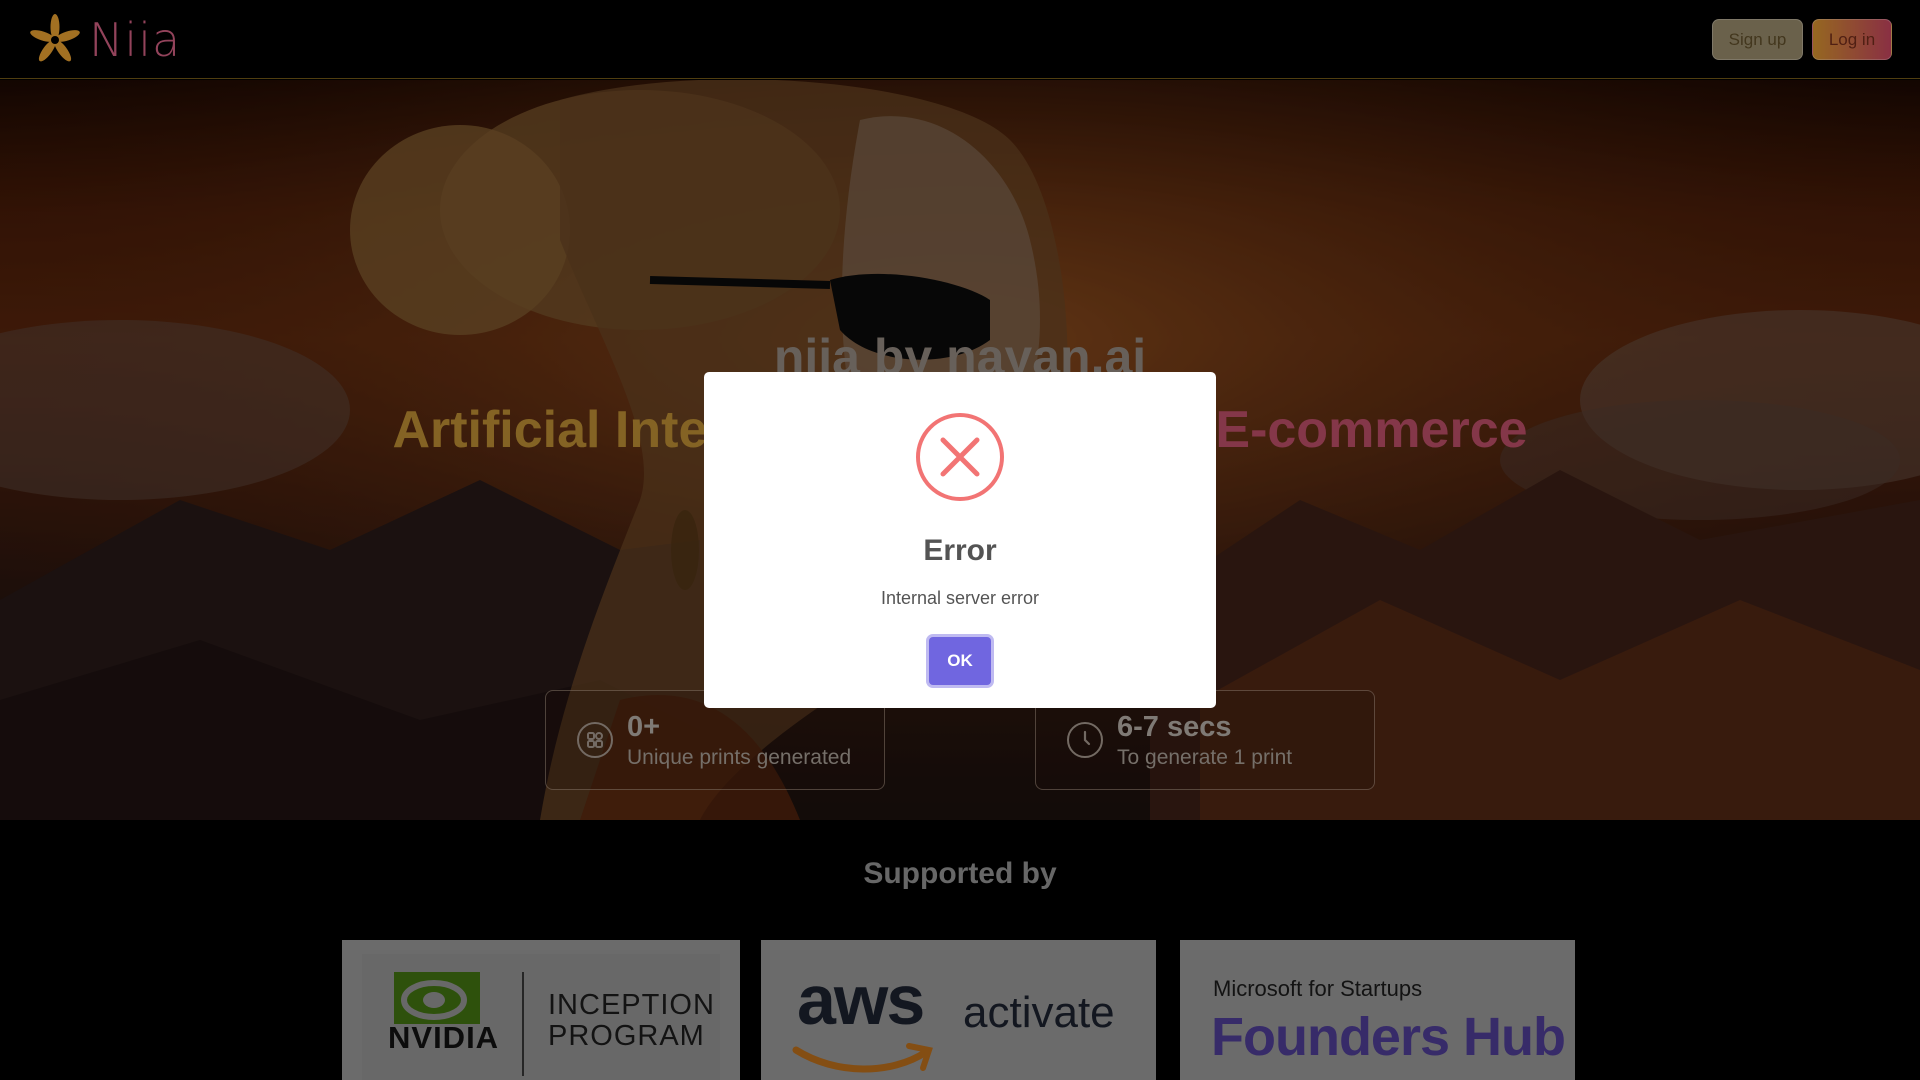 The width and height of the screenshot is (1920, 1080). I want to click on error-title: Error, so click(960, 550).